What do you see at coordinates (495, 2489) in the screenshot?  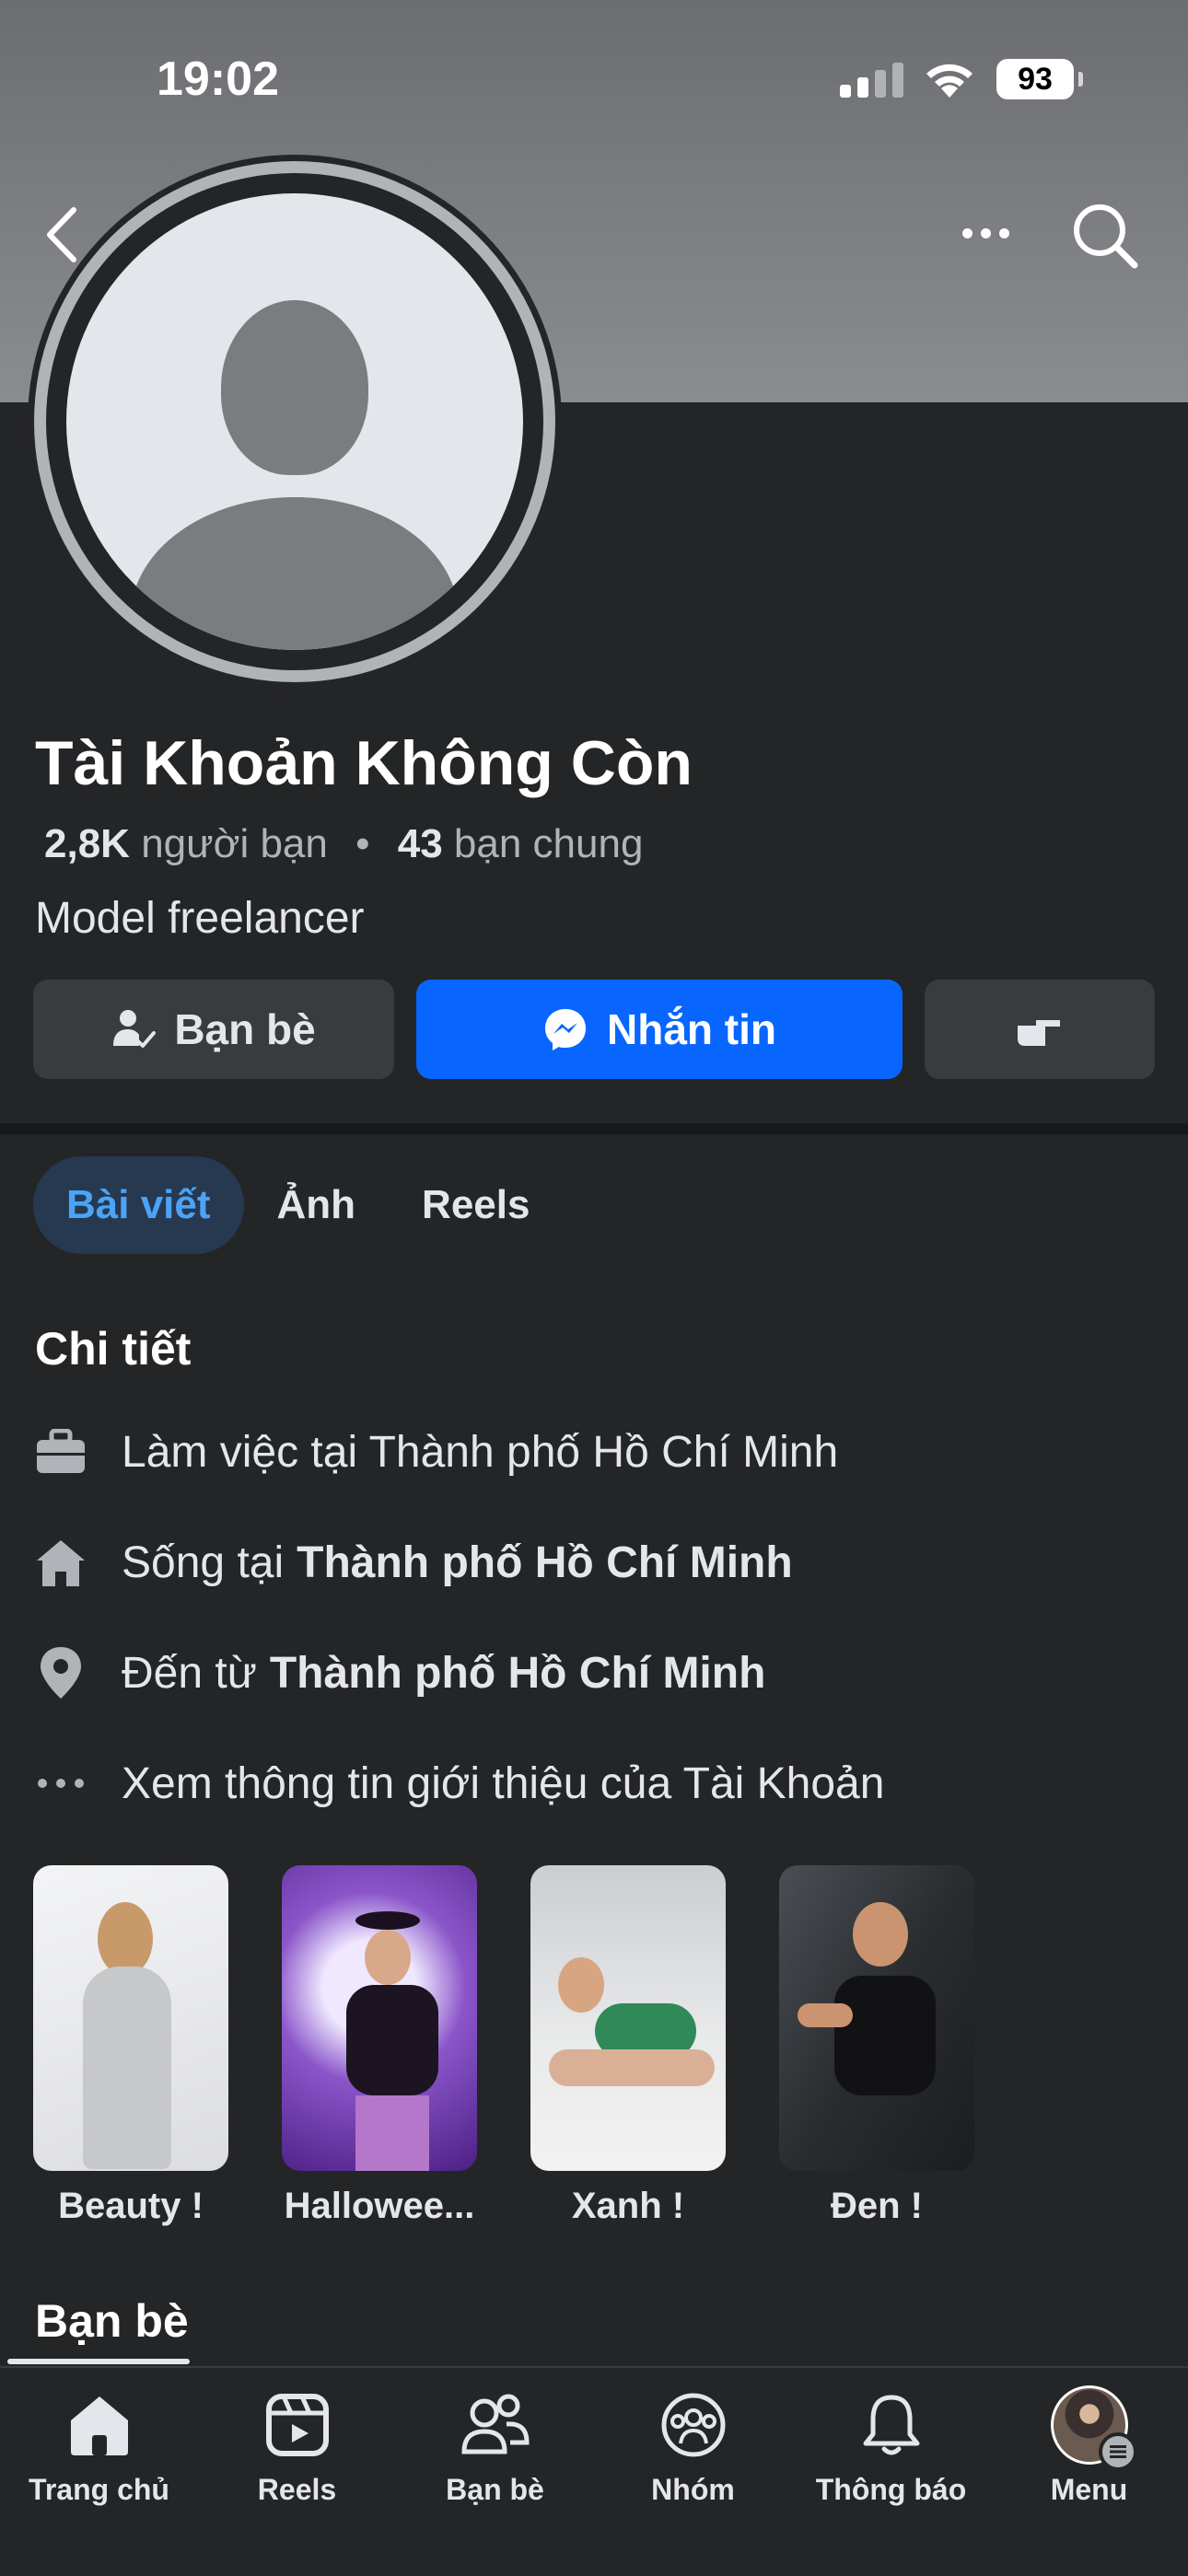 I see `nav-friends-label: Bạn bè` at bounding box center [495, 2489].